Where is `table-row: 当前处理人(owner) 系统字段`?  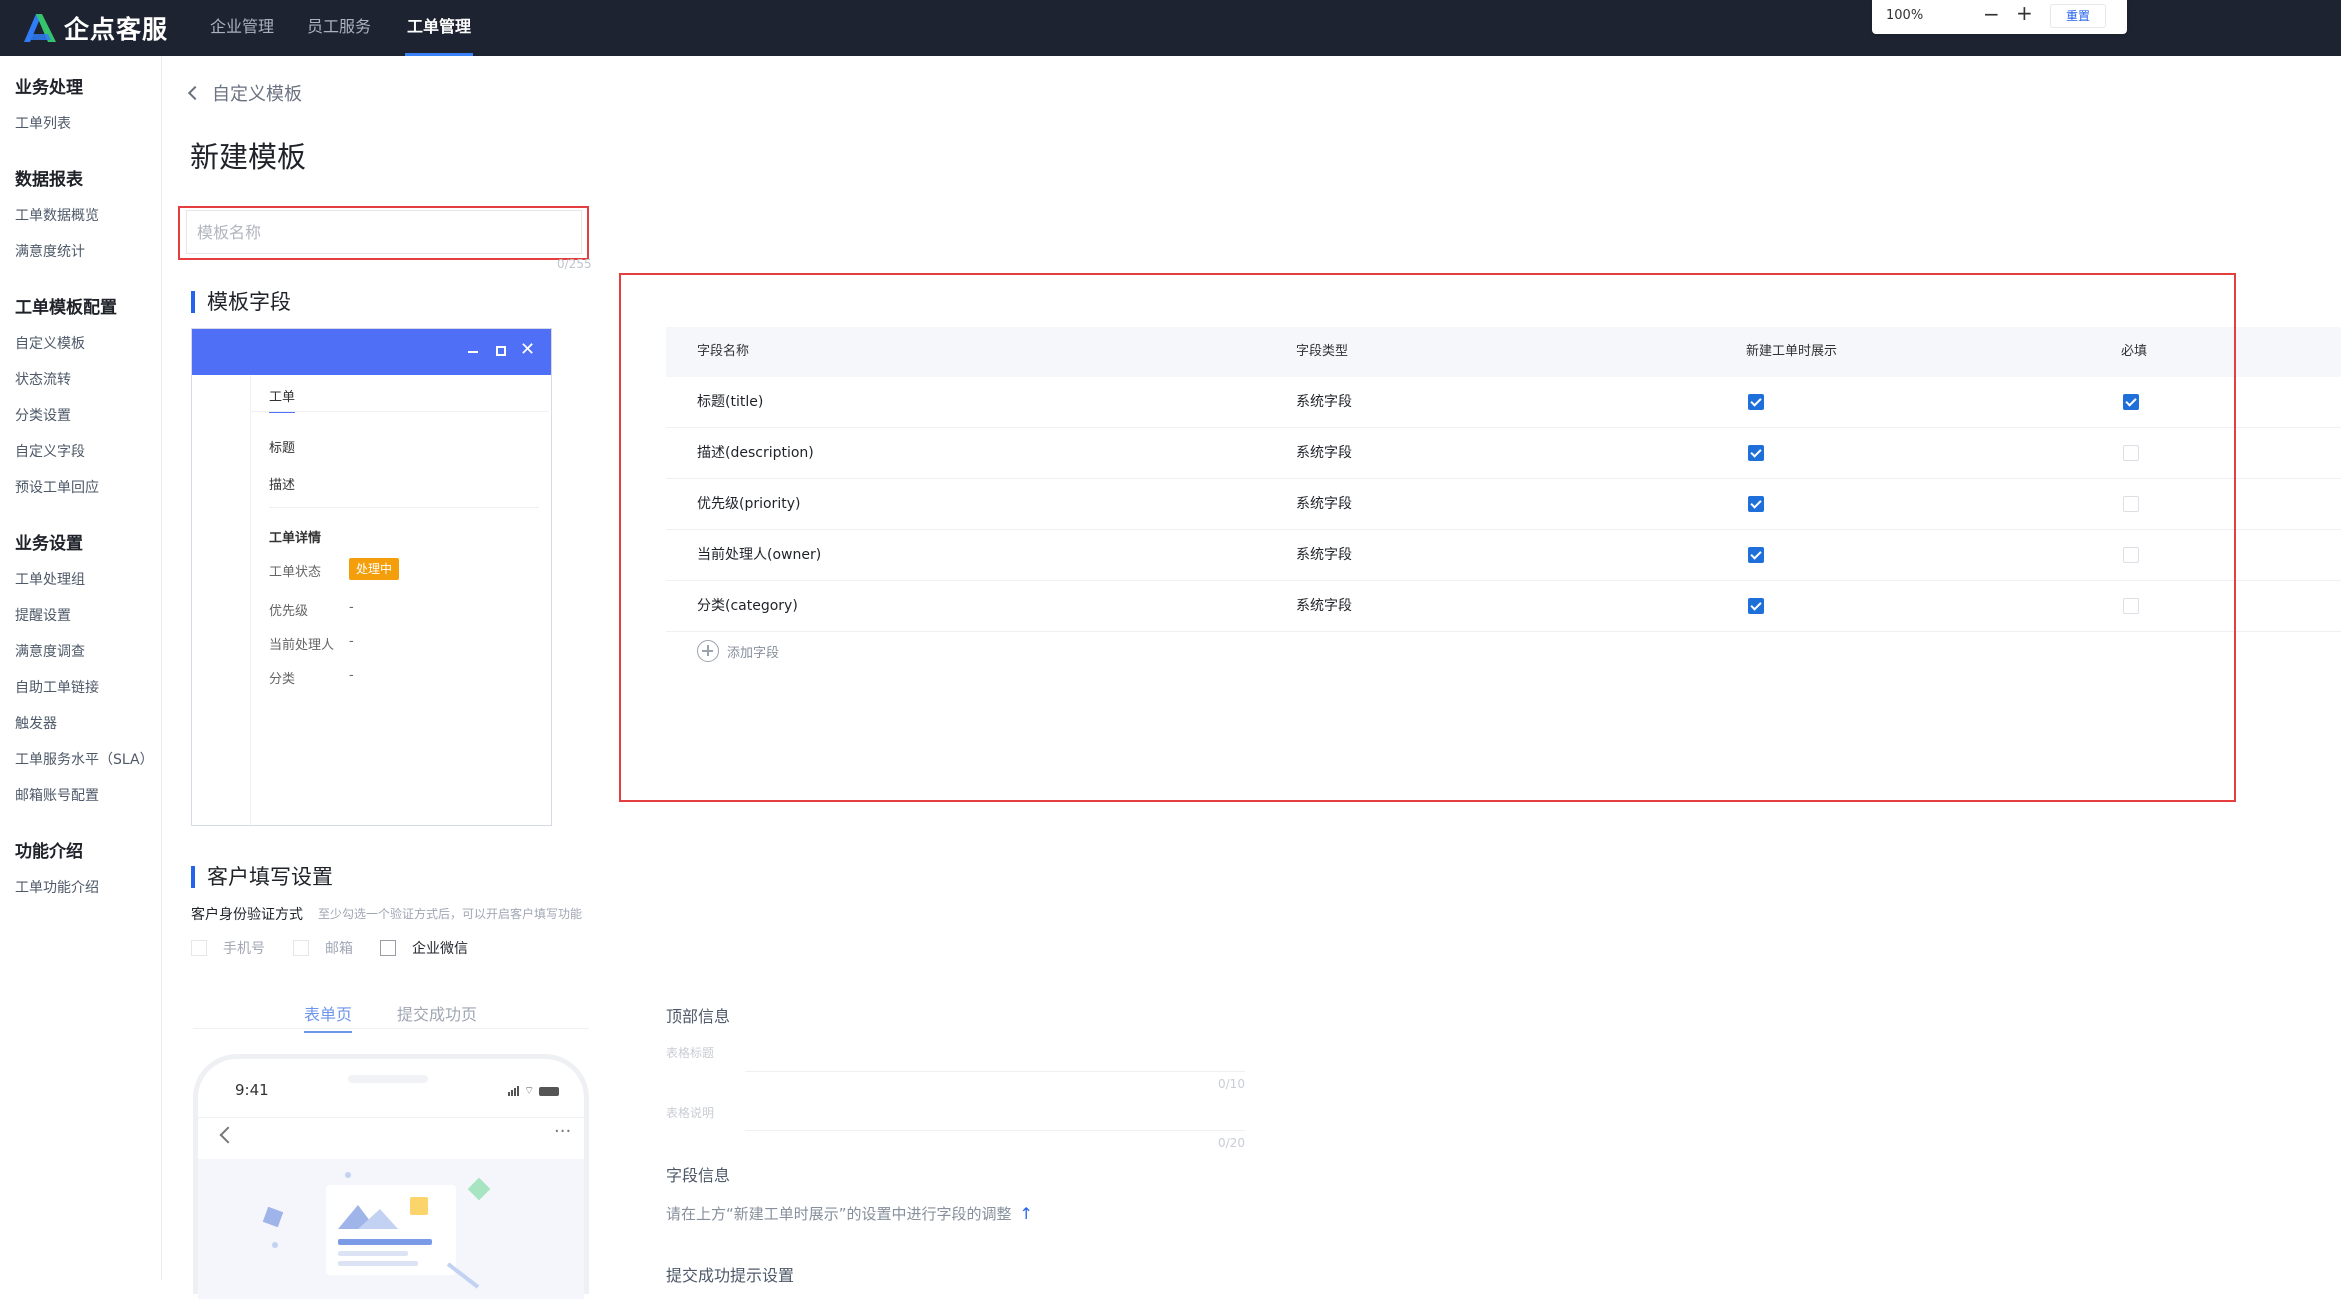
table-row: 当前处理人(owner) 系统字段 is located at coordinates (1503, 555).